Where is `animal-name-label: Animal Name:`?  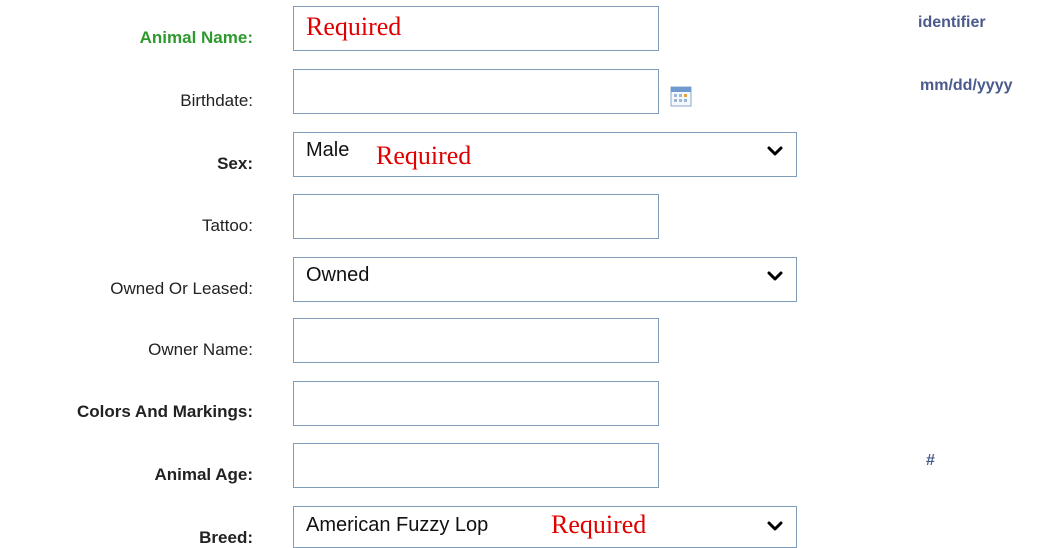
animal-name-label: Animal Name: is located at coordinates (196, 37).